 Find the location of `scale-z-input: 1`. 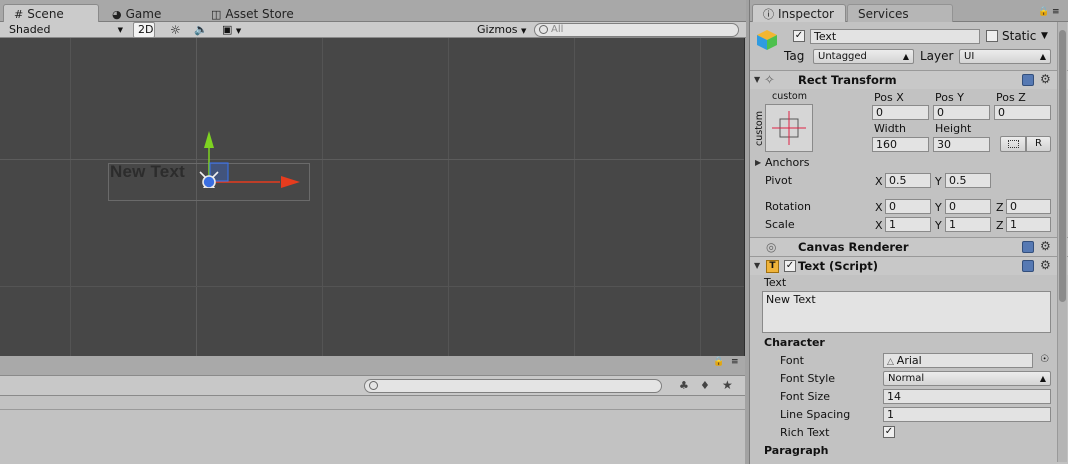

scale-z-input: 1 is located at coordinates (1028, 224).